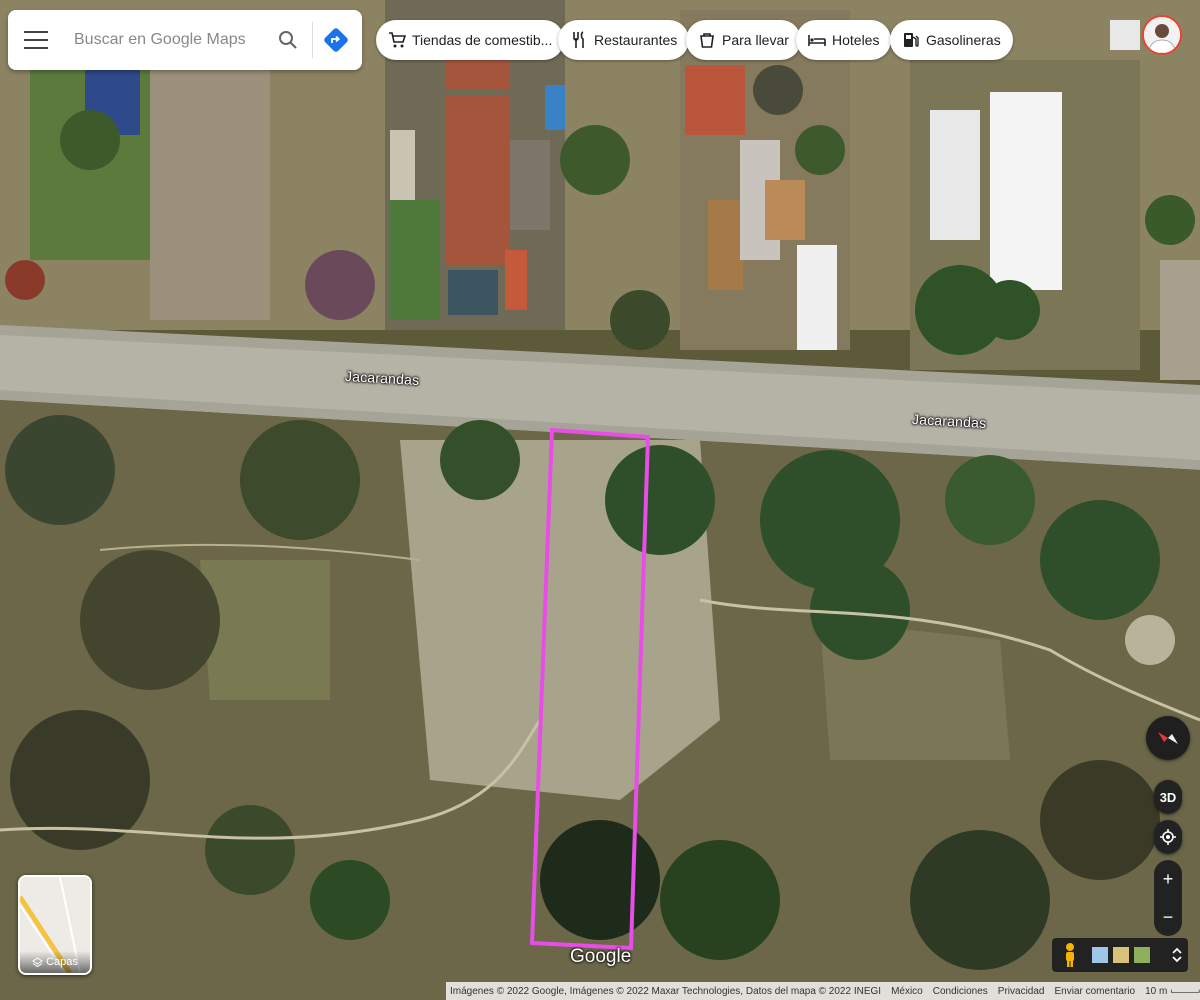  Describe the element at coordinates (288, 40) in the screenshot. I see `search-icon` at that location.